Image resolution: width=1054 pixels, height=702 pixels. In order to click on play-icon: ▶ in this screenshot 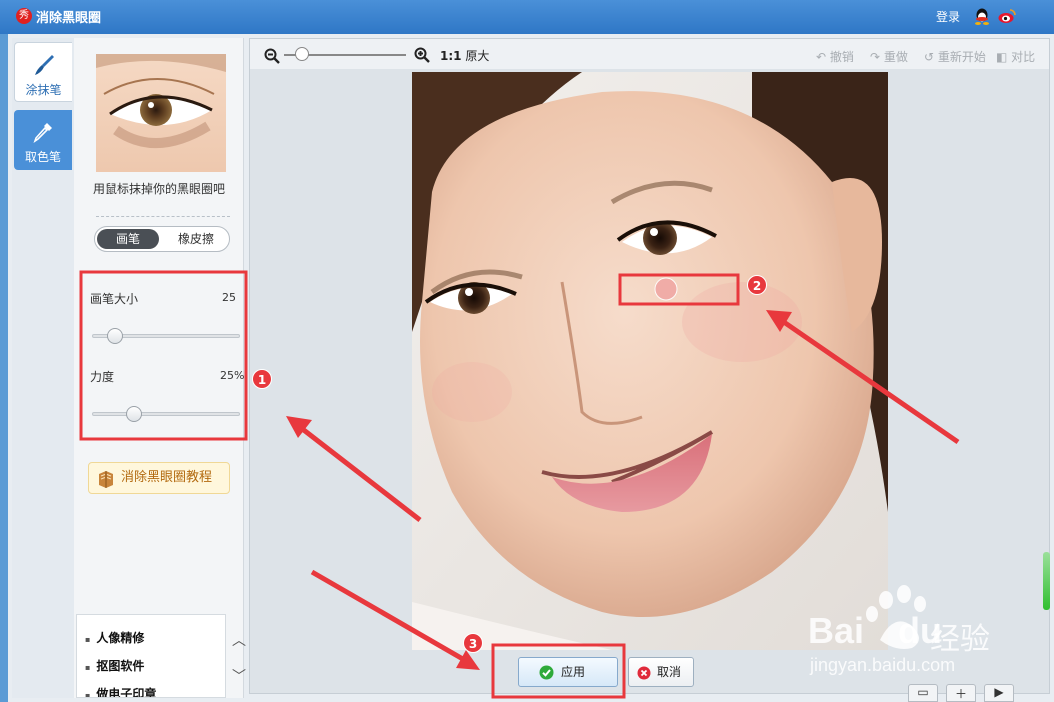, I will do `click(999, 693)`.